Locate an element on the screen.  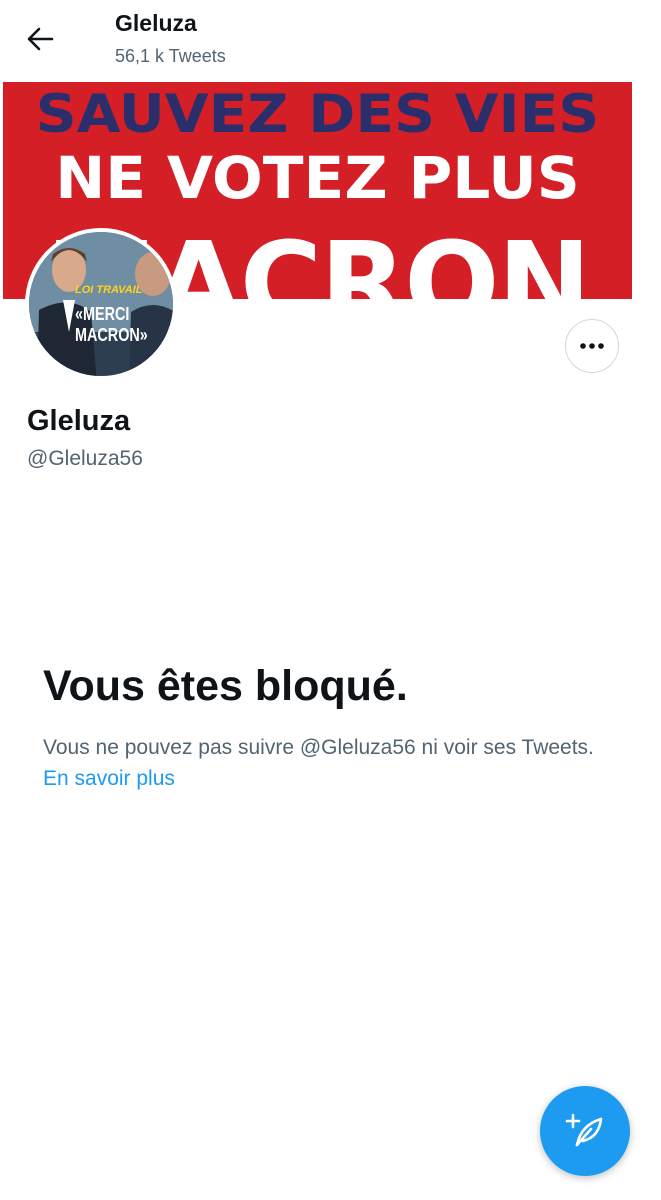
compose-tweet-icon is located at coordinates (584, 1130).